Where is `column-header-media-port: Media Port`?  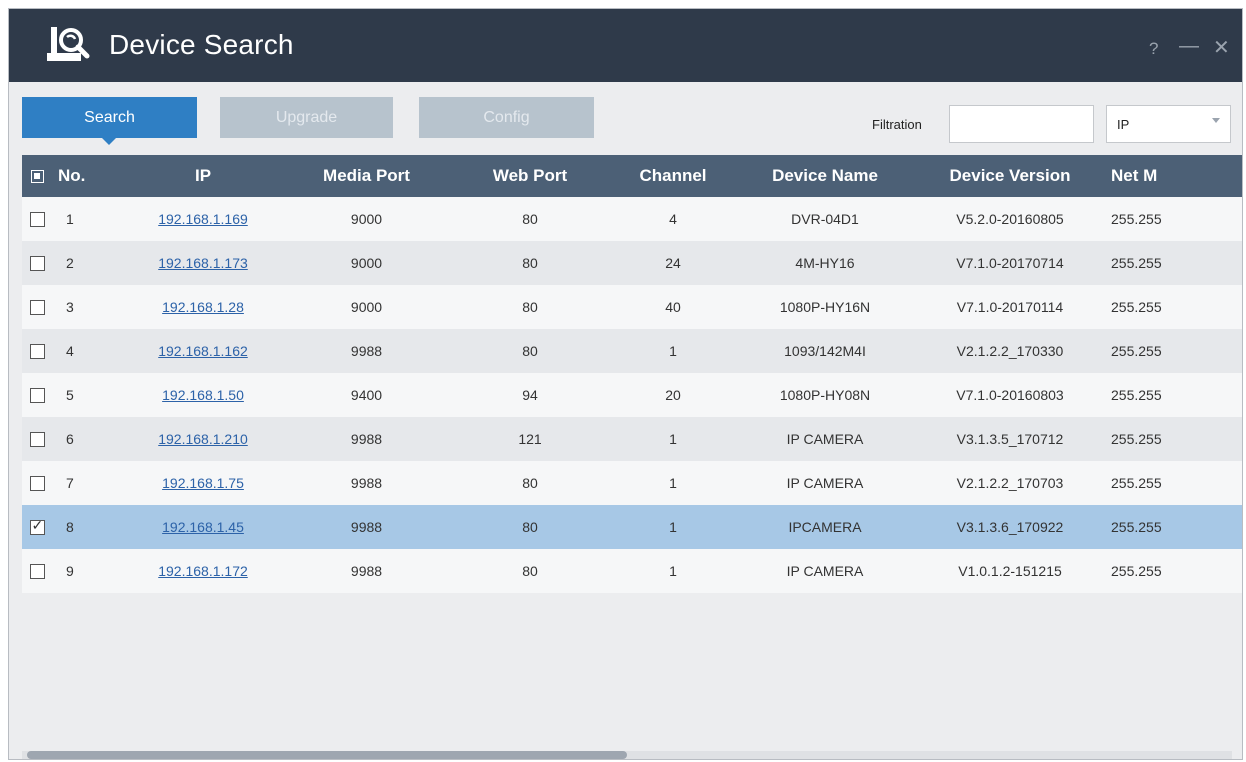 column-header-media-port: Media Port is located at coordinates (366, 176).